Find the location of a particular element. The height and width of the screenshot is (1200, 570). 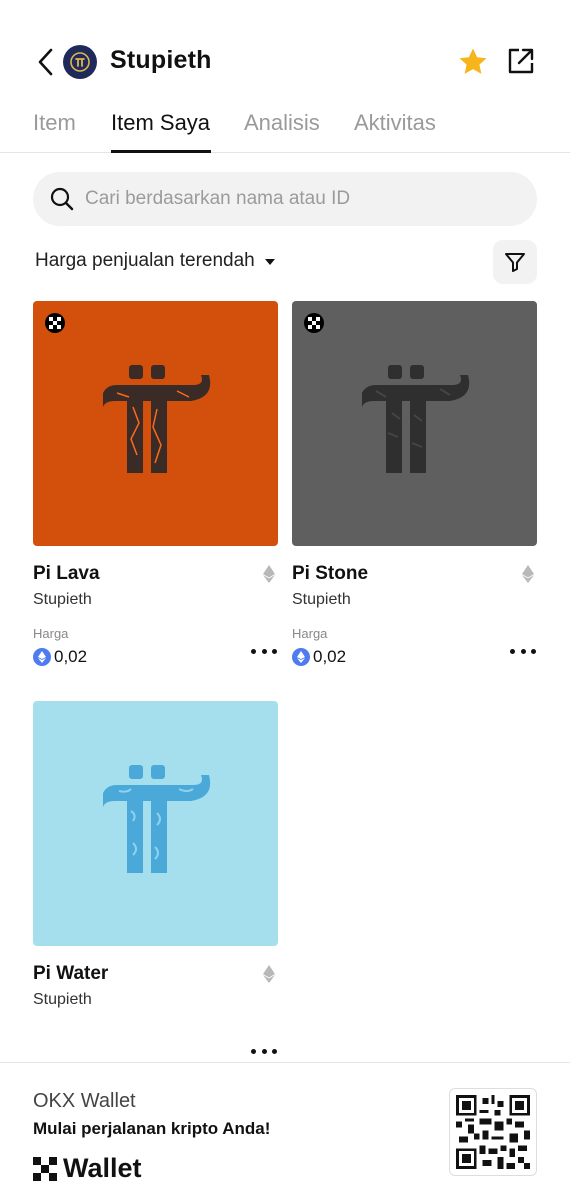

tab-bar: Item Item Saya Analisis Aktivitas is located at coordinates (285, 126).